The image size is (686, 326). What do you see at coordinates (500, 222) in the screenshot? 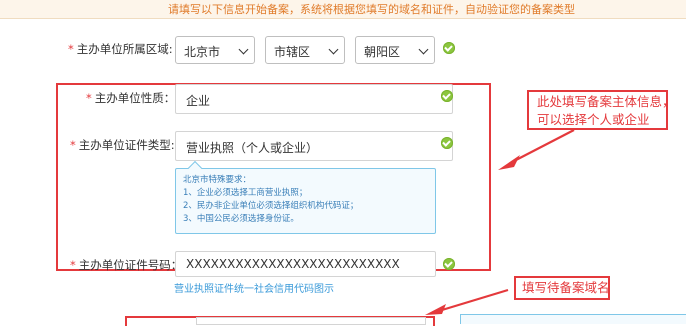
I see `annotation-arrows` at bounding box center [500, 222].